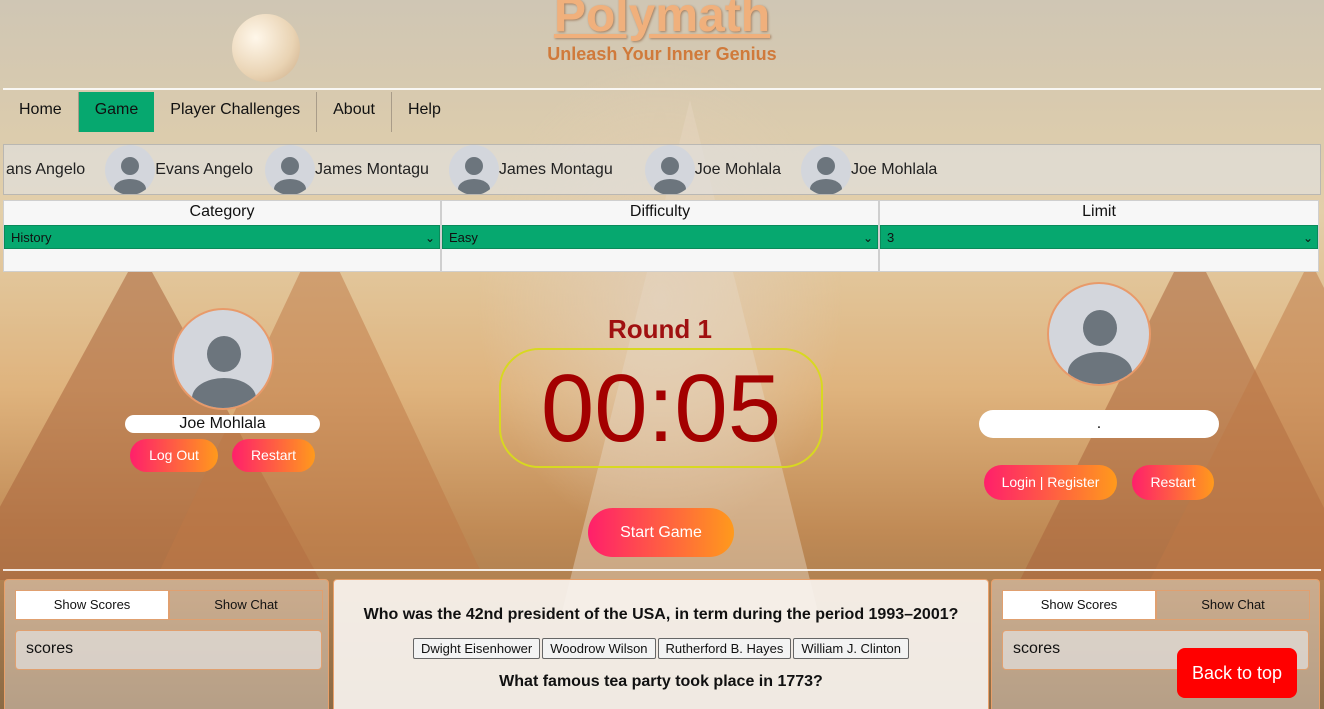  What do you see at coordinates (851, 648) in the screenshot?
I see `answer-option: William J. Clinton` at bounding box center [851, 648].